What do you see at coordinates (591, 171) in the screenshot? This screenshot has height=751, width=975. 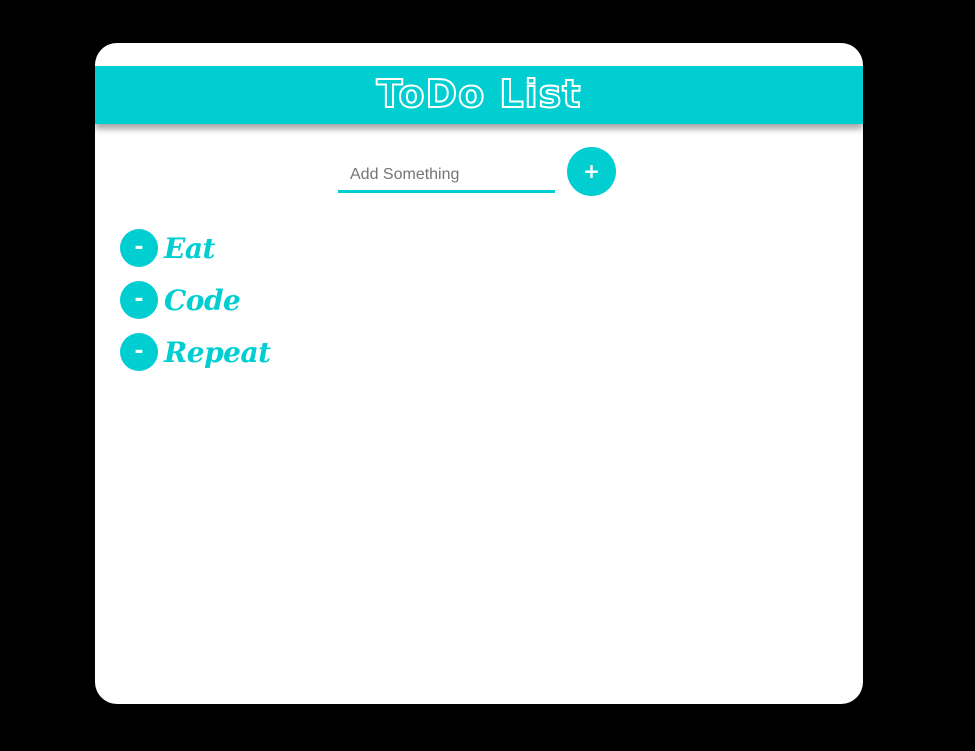 I see `add-todo-button: +` at bounding box center [591, 171].